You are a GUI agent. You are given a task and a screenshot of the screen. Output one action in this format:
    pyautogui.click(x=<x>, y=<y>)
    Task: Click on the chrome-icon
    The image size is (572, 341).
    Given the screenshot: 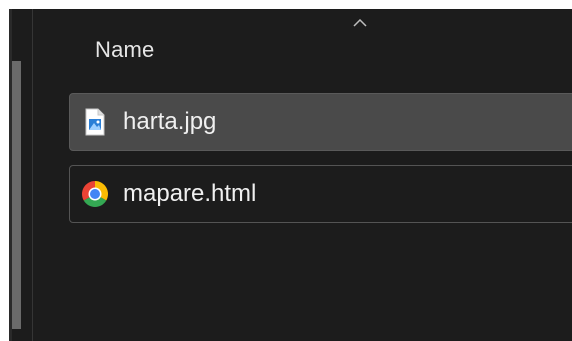 What is the action you would take?
    pyautogui.click(x=95, y=194)
    